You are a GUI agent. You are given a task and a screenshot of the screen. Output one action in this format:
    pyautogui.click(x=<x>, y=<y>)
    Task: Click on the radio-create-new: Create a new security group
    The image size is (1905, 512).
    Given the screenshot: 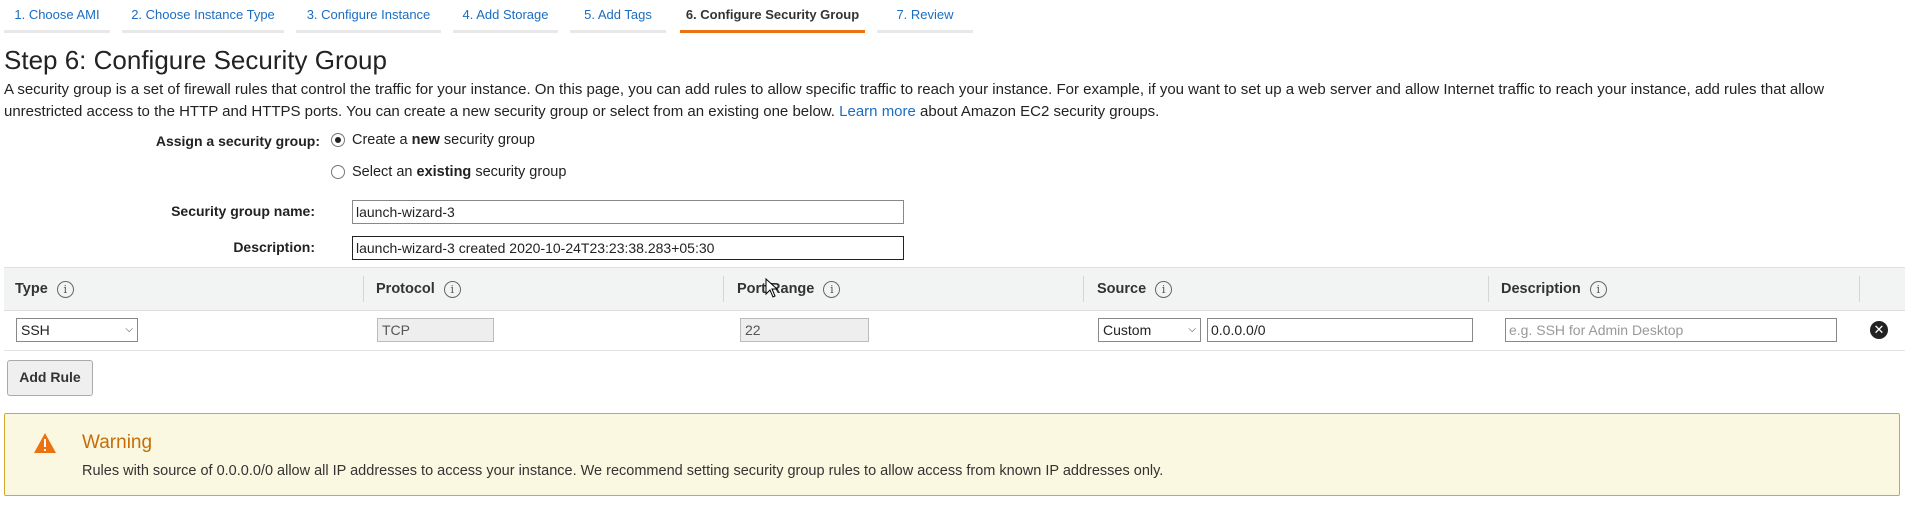 What is the action you would take?
    pyautogui.click(x=433, y=140)
    